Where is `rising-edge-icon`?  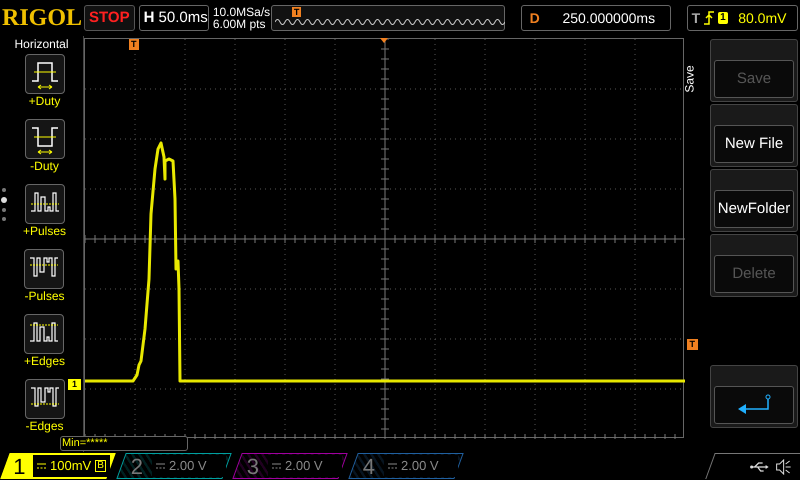
rising-edge-icon is located at coordinates (709, 18).